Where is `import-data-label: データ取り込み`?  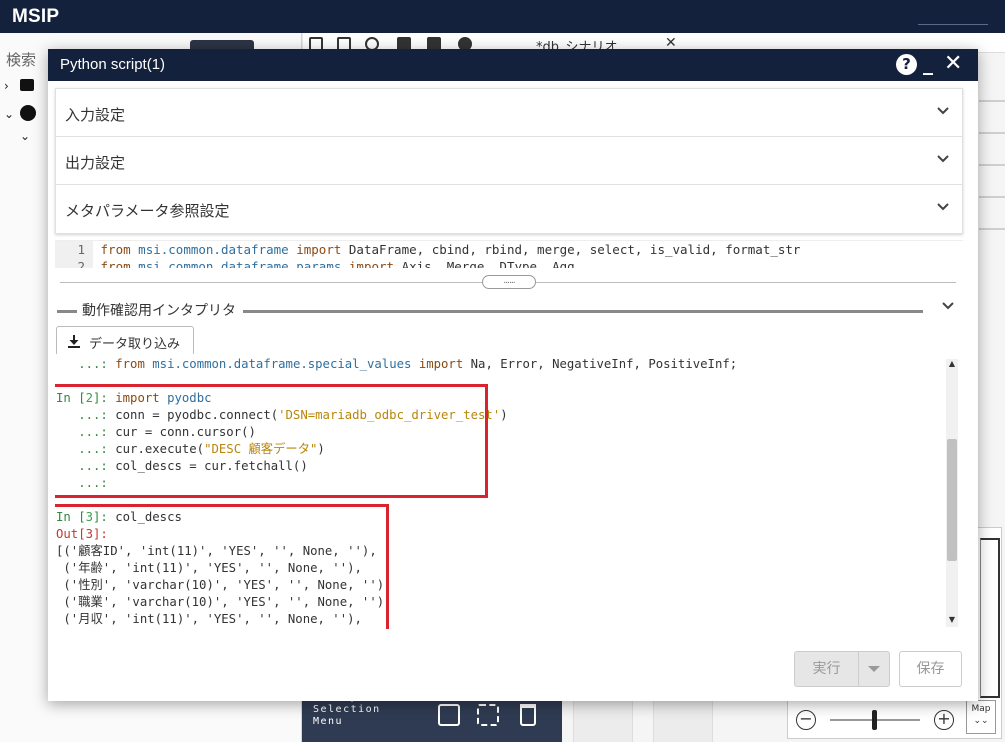
import-data-label: データ取り込み is located at coordinates (135, 344).